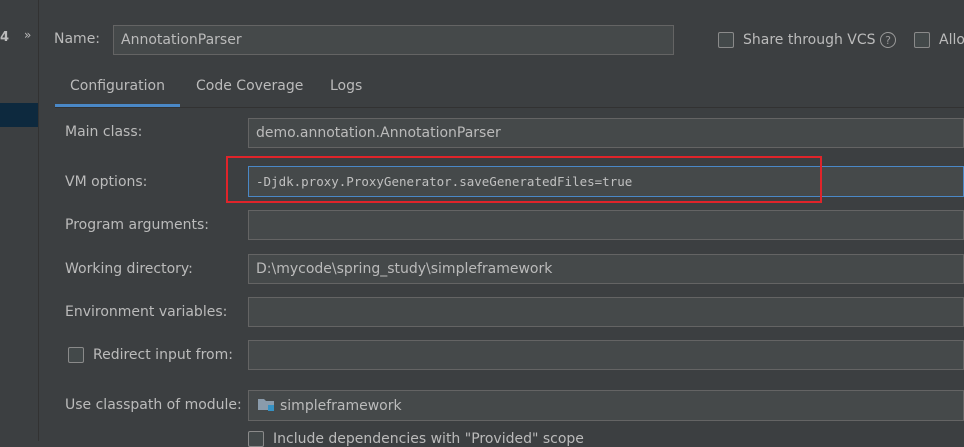 This screenshot has width=964, height=447. What do you see at coordinates (726, 40) in the screenshot?
I see `share-vcs-checkbox` at bounding box center [726, 40].